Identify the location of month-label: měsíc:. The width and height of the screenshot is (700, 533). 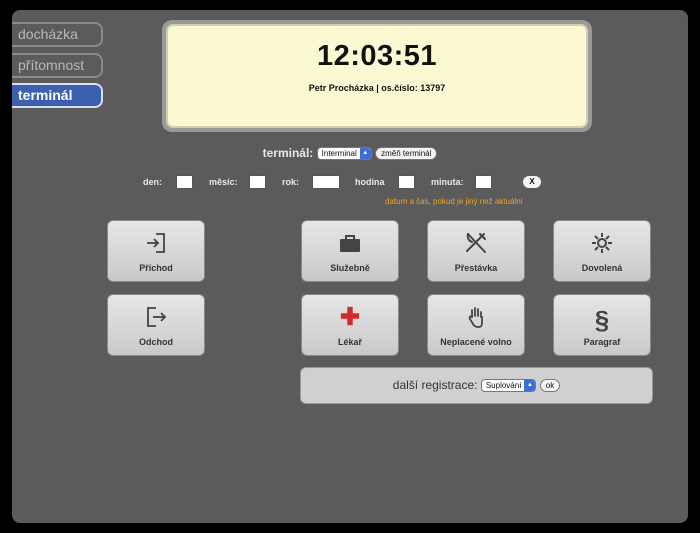
(223, 182).